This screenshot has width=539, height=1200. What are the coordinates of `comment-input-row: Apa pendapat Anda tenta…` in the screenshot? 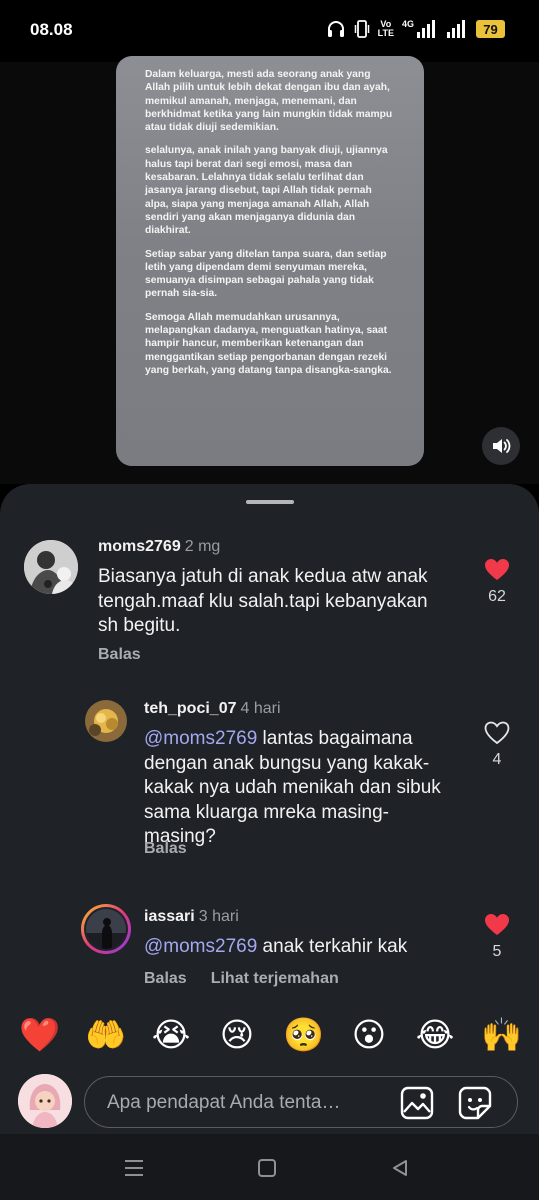 It's located at (269, 1101).